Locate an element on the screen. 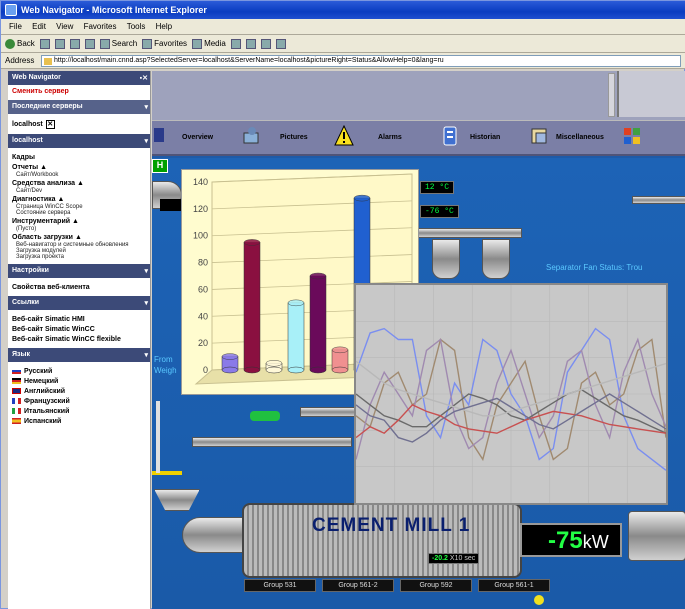  windows-icon is located at coordinates (632, 136).